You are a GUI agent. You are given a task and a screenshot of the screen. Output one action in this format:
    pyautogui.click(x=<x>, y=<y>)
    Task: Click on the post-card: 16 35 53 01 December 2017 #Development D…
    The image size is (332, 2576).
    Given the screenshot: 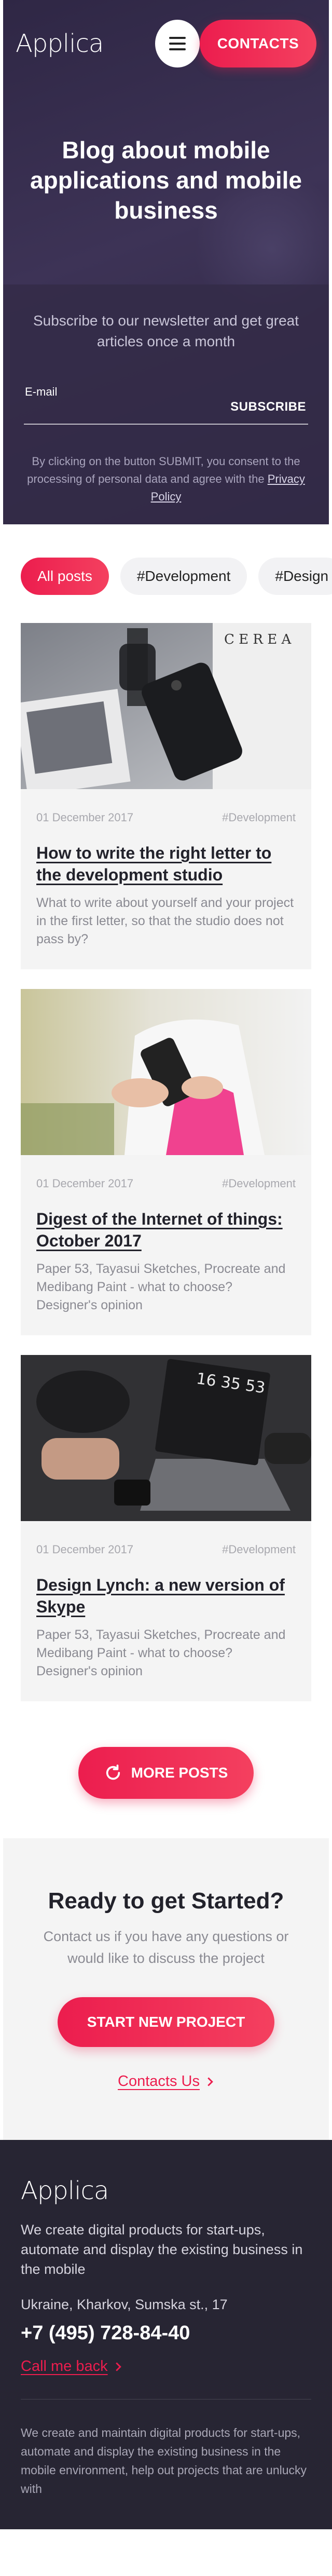 What is the action you would take?
    pyautogui.click(x=166, y=1528)
    